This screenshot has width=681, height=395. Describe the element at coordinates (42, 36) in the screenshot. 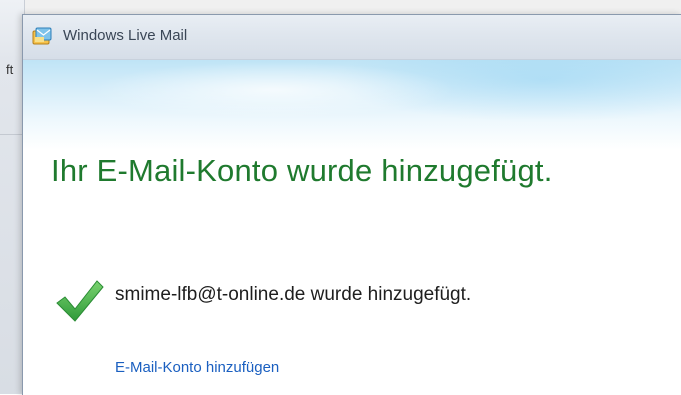

I see `windows-live-mail-icon` at that location.